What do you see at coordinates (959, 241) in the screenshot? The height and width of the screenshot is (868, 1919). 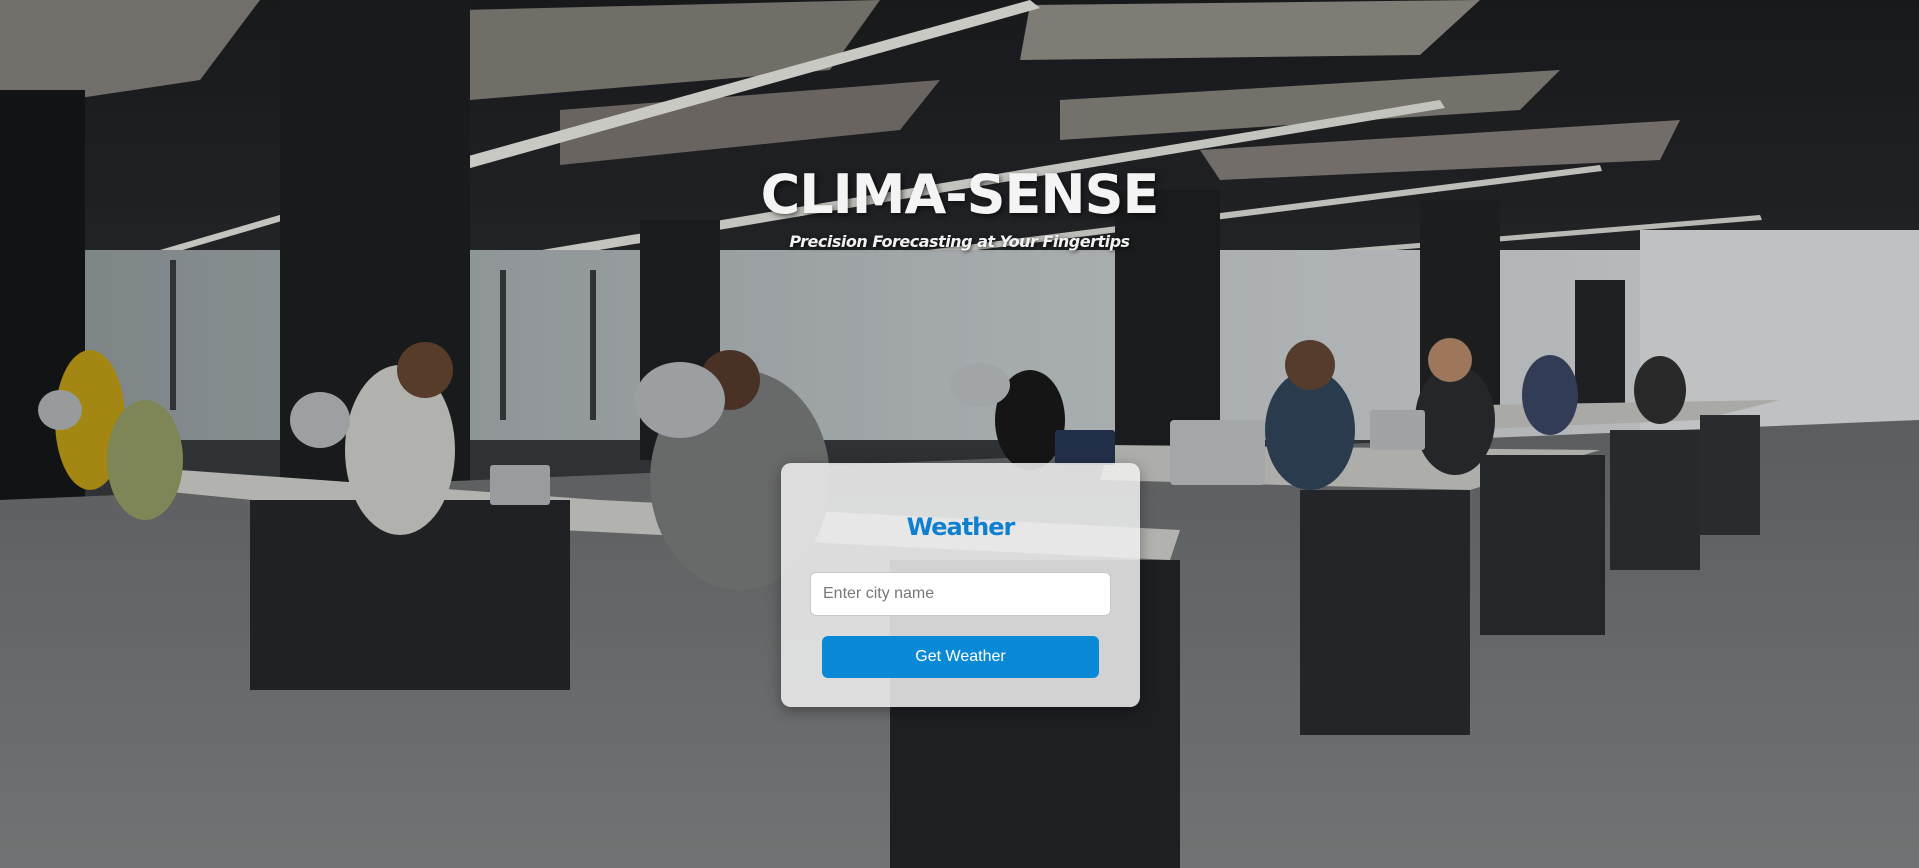 I see `app-tagline: Precision Forecasting at Your Fingertips` at bounding box center [959, 241].